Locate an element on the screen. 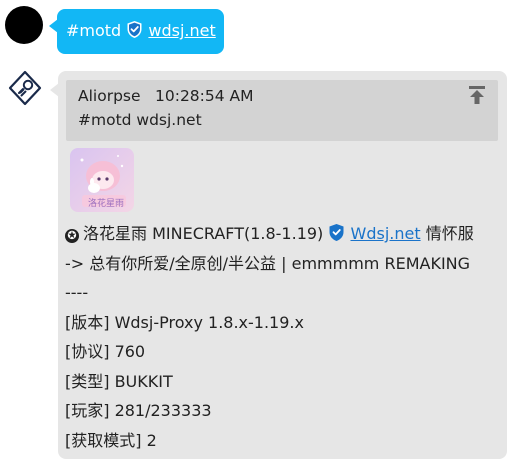 The width and height of the screenshot is (515, 467). mode-line: [获取模式] 2 is located at coordinates (111, 440).